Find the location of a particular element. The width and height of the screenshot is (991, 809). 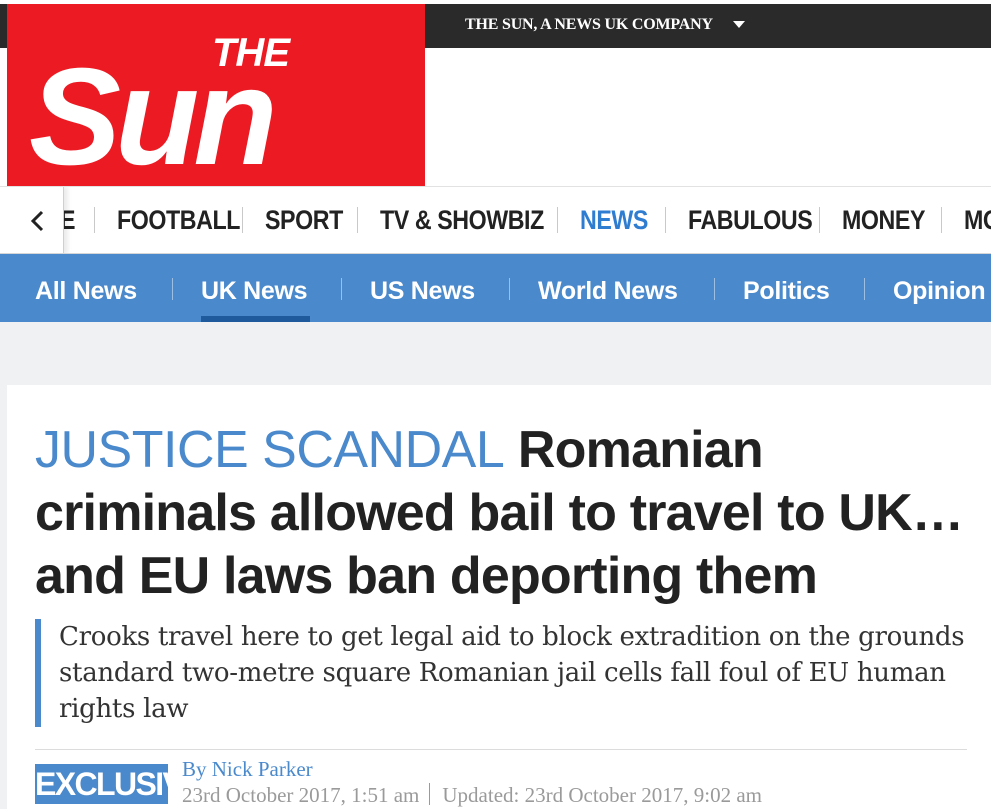

company-bar: THE SUN, A NEWS UK COMPANY is located at coordinates (708, 26).